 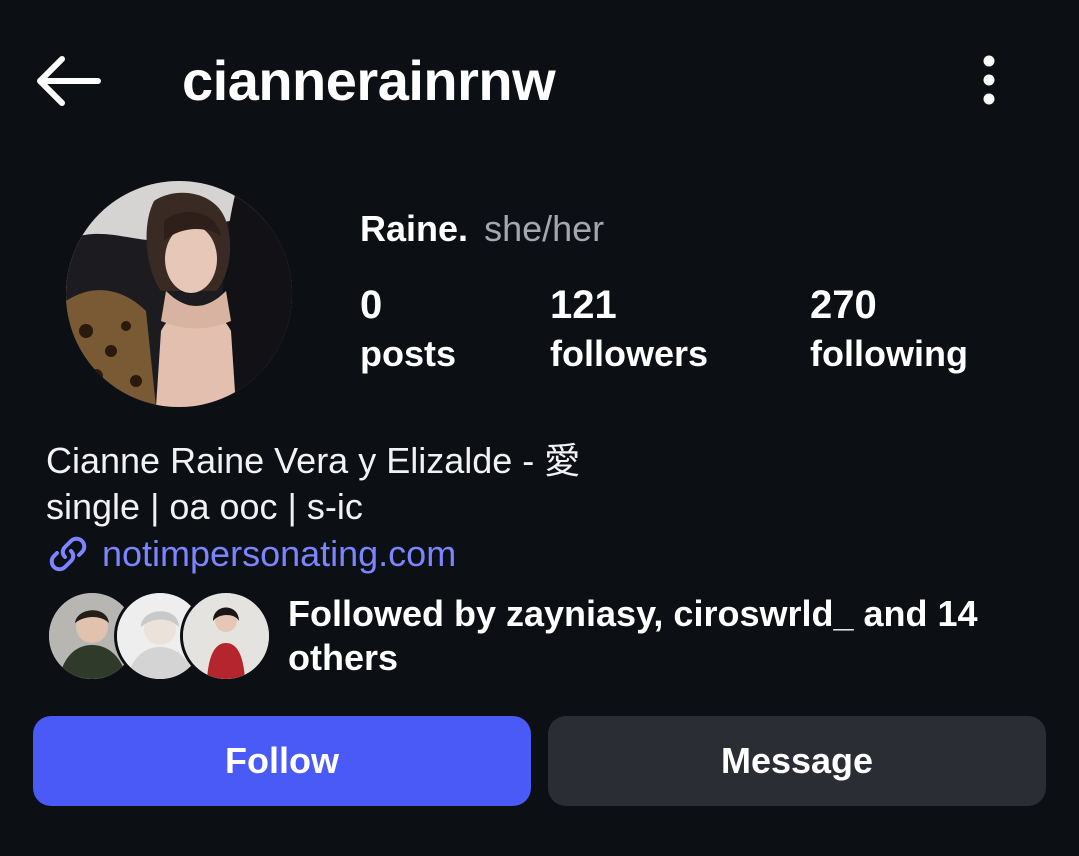 What do you see at coordinates (313, 460) in the screenshot?
I see `bio-line-1: Cianne Raine Vera y Elizalde - 愛` at bounding box center [313, 460].